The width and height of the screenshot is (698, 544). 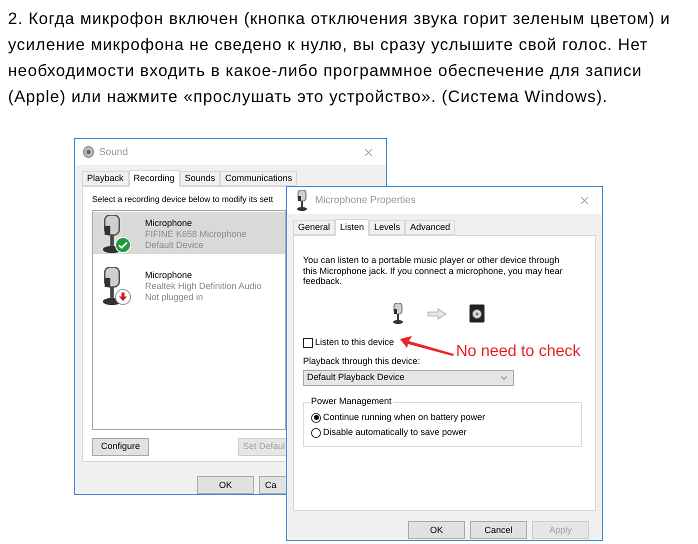 What do you see at coordinates (433, 270) in the screenshot?
I see `description-text: You can listen to a portable music player or other device through this Microphone jack. If you connect a microphone, you may hear feedback.` at bounding box center [433, 270].